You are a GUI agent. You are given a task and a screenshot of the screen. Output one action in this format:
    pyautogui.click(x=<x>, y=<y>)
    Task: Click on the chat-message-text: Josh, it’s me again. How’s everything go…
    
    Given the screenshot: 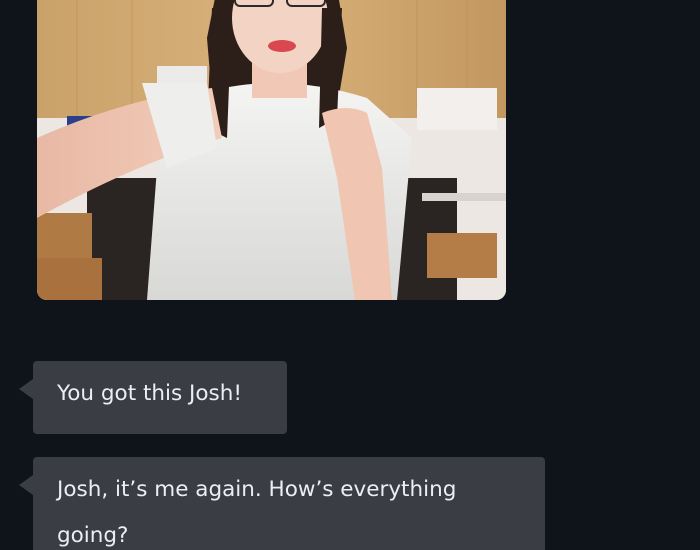 What is the action you would take?
    pyautogui.click(x=257, y=512)
    